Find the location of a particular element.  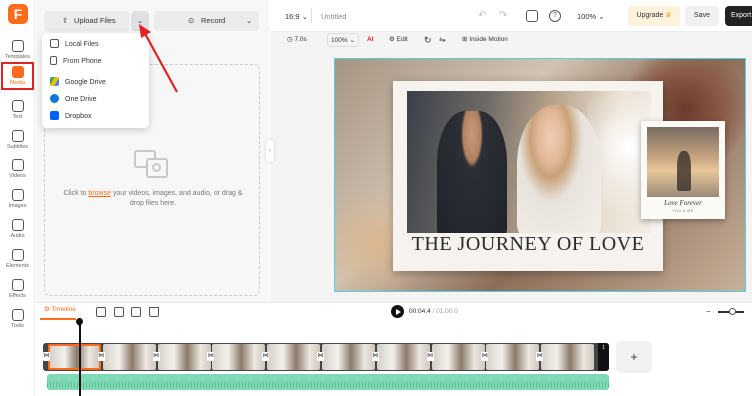

track-end-marker: 1 is located at coordinates (603, 357).